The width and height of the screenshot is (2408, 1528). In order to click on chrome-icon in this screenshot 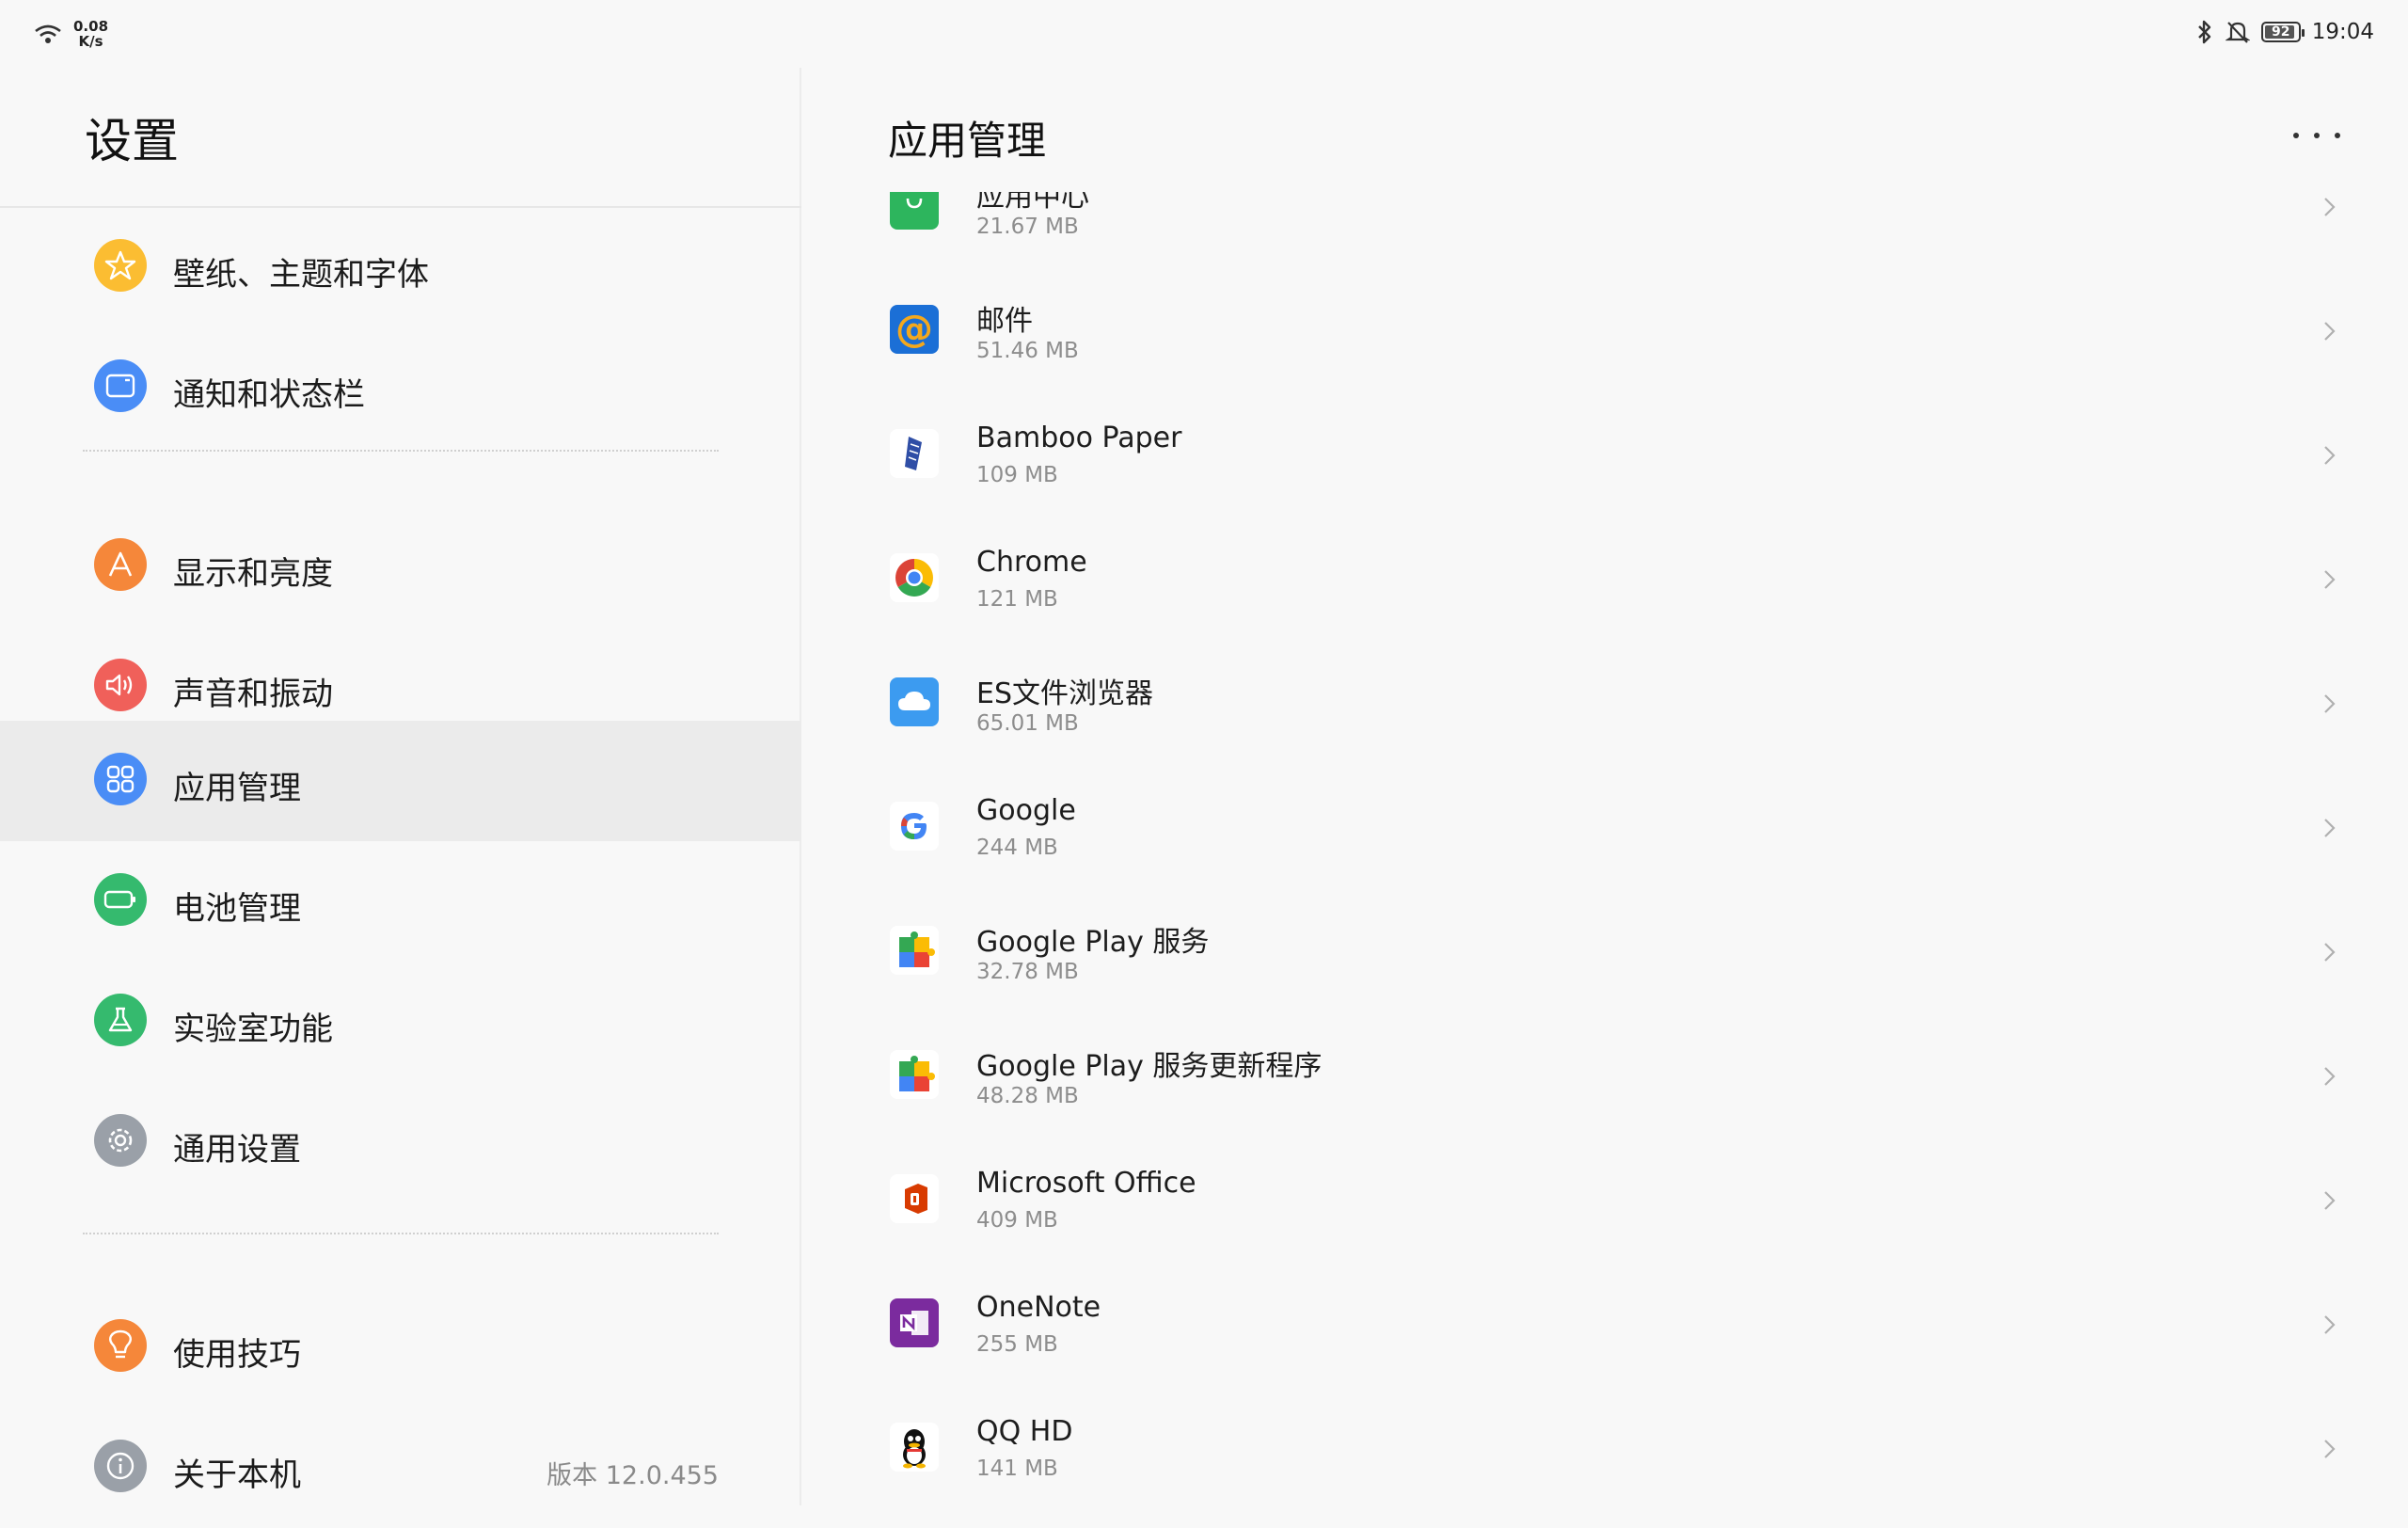, I will do `click(915, 577)`.